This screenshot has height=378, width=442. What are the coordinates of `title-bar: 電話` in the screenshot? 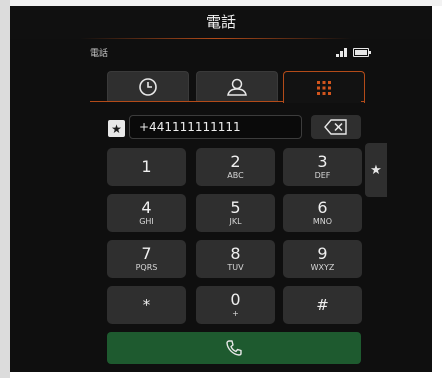 It's located at (221, 22).